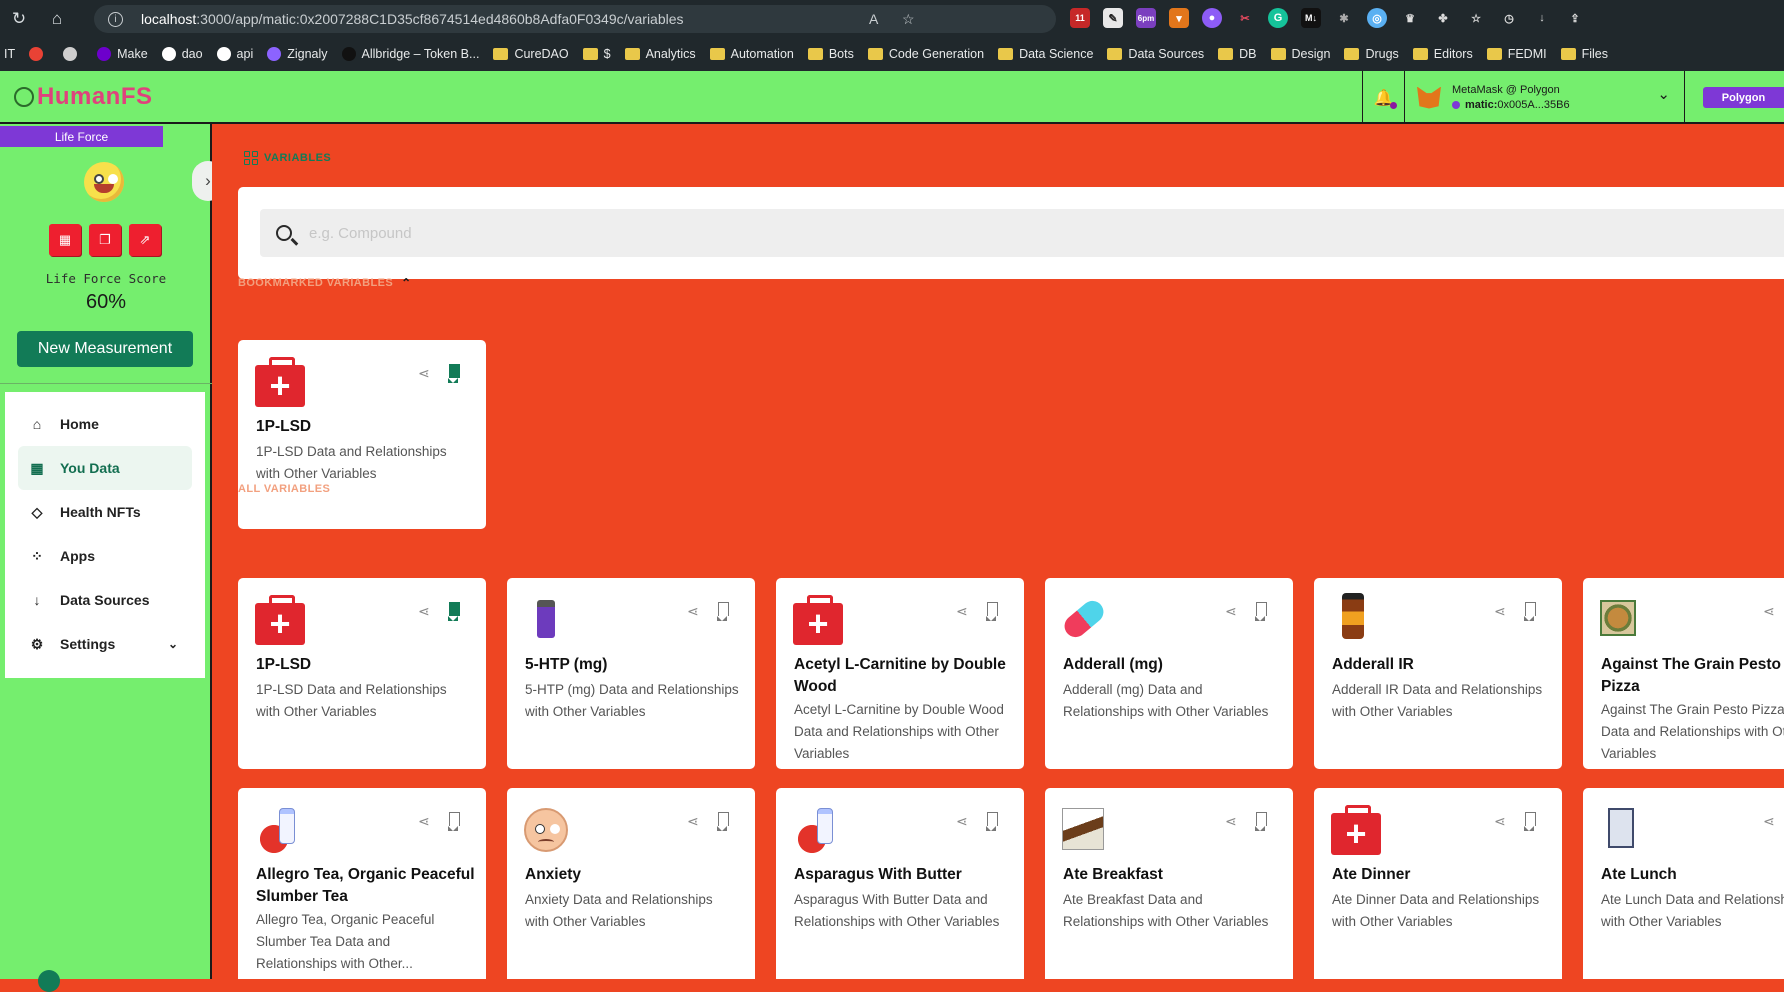 The height and width of the screenshot is (992, 1784). What do you see at coordinates (234, 54) in the screenshot?
I see `bookmark-item: api` at bounding box center [234, 54].